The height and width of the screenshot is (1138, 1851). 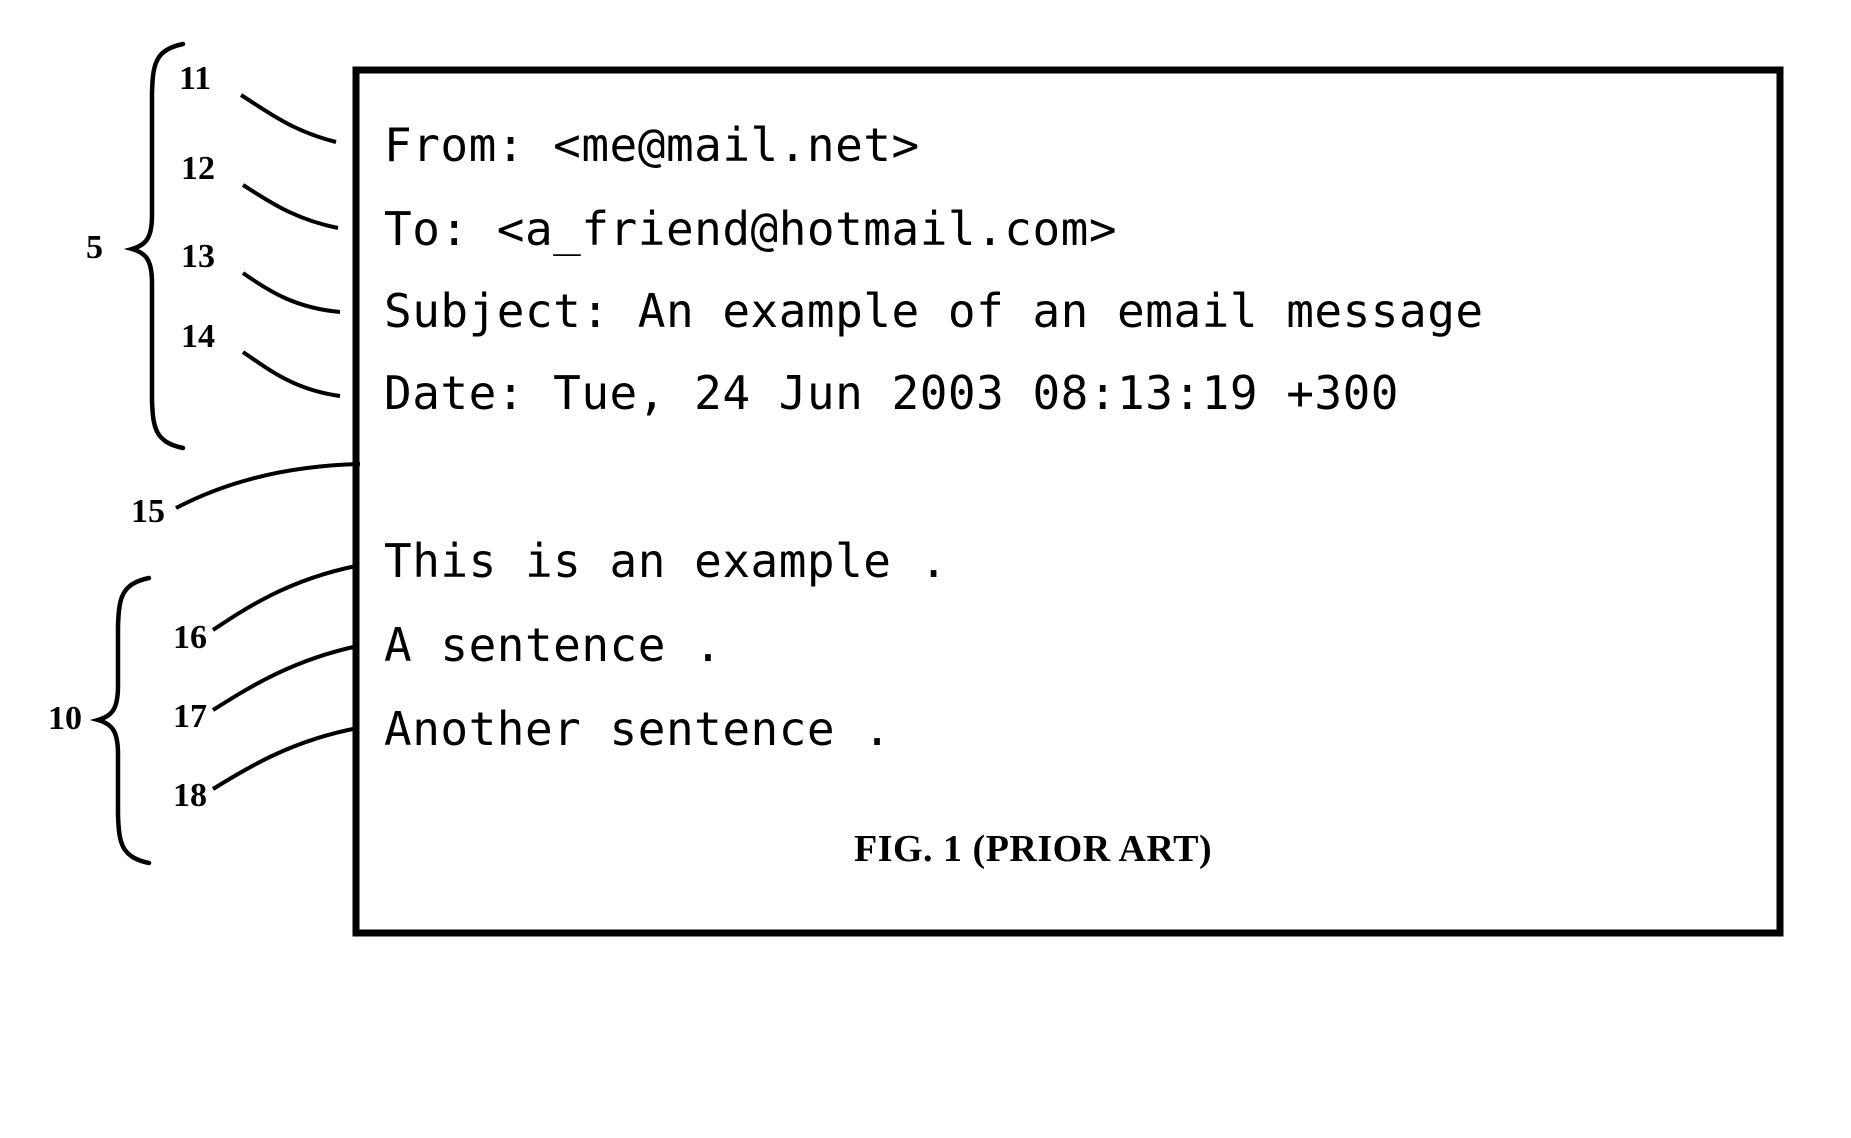 I want to click on reference-numeral-17: 17, so click(x=190, y=716).